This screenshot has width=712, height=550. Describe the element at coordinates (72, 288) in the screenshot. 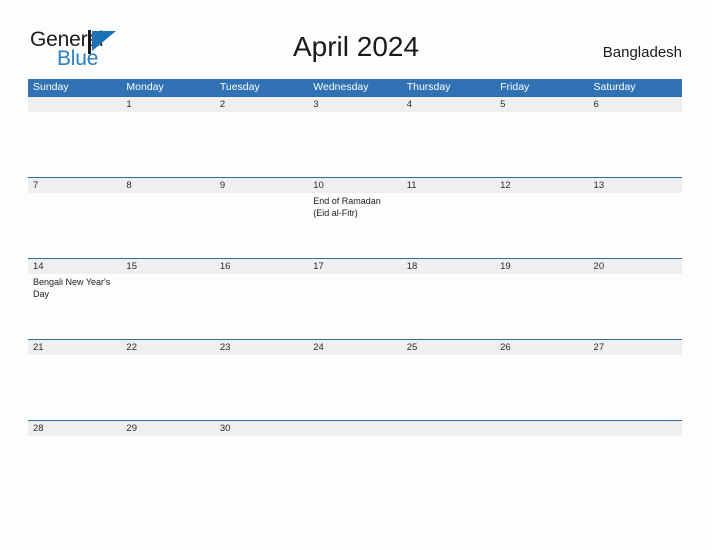

I see `day-events: Bengali New Year's Day` at that location.